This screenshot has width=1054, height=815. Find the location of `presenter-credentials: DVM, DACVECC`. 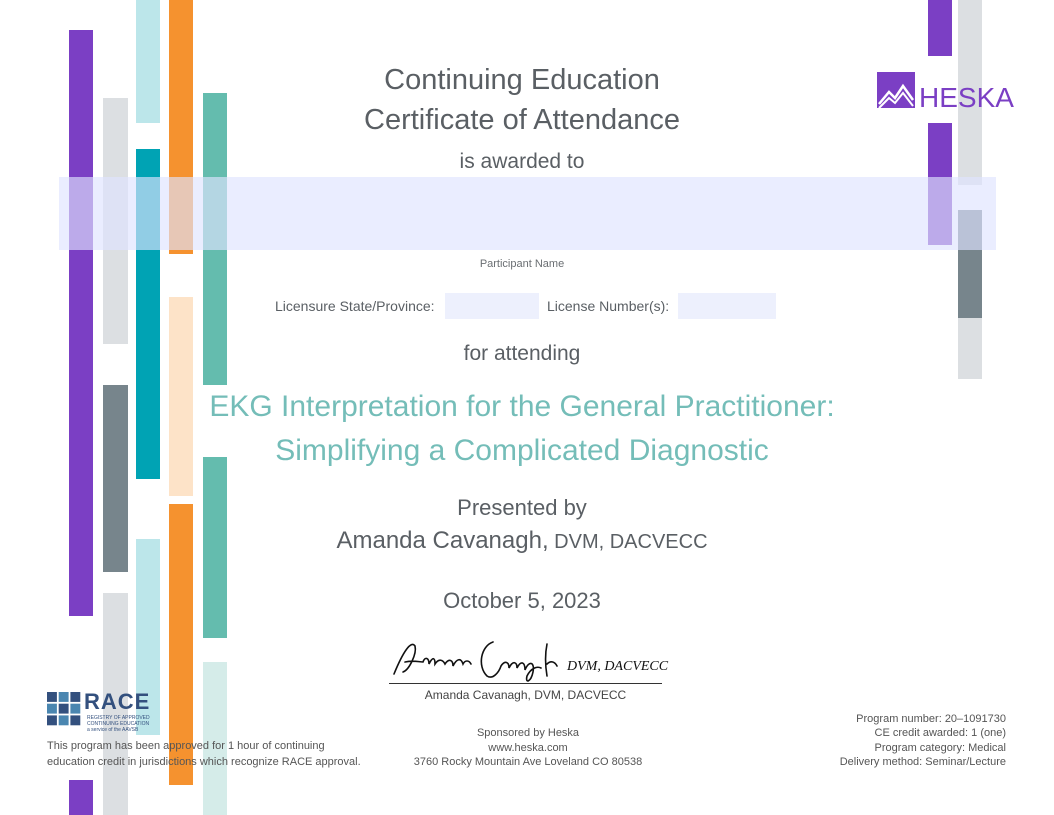

presenter-credentials: DVM, DACVECC is located at coordinates (628, 542).